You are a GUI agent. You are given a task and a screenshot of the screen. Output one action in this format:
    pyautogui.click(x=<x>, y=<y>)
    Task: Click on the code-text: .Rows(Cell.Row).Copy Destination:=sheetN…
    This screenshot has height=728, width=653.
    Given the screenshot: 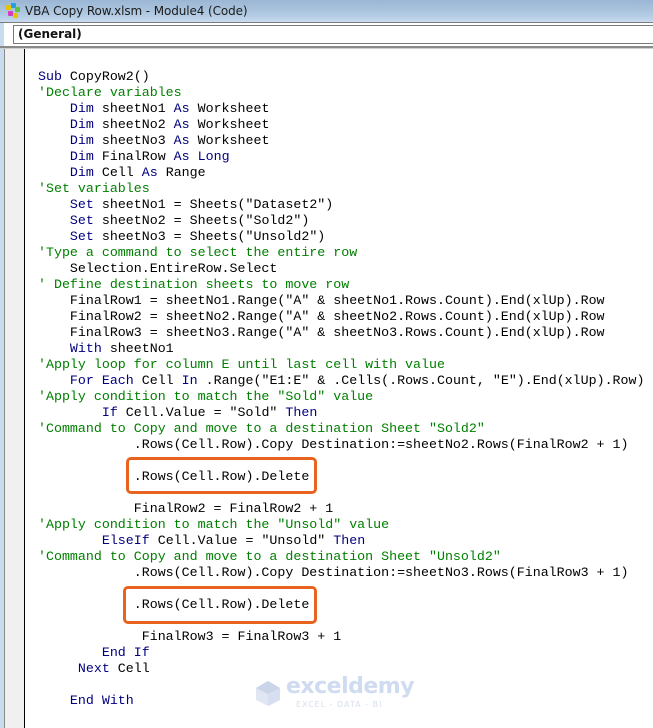 What is the action you would take?
    pyautogui.click(x=333, y=572)
    